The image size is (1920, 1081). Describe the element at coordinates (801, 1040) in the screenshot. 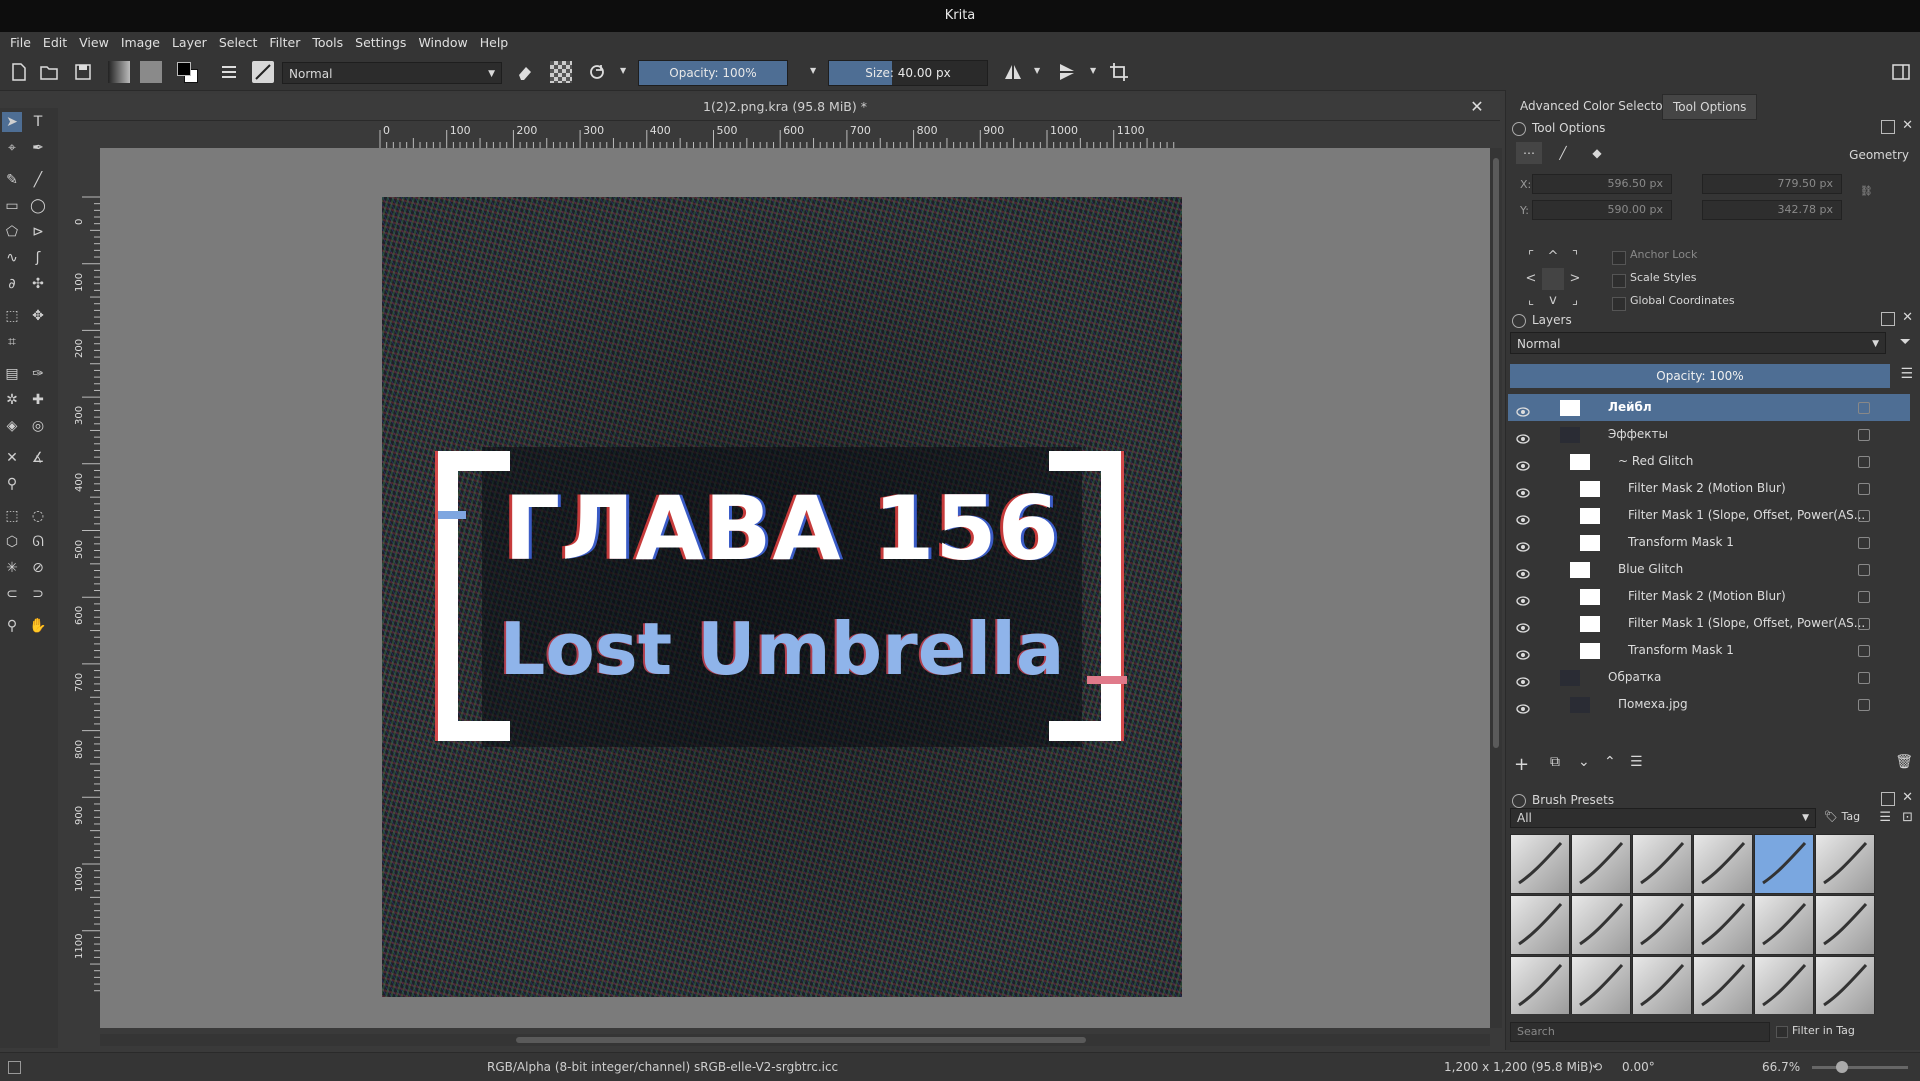

I see `horizontal-scroll-thumb` at that location.